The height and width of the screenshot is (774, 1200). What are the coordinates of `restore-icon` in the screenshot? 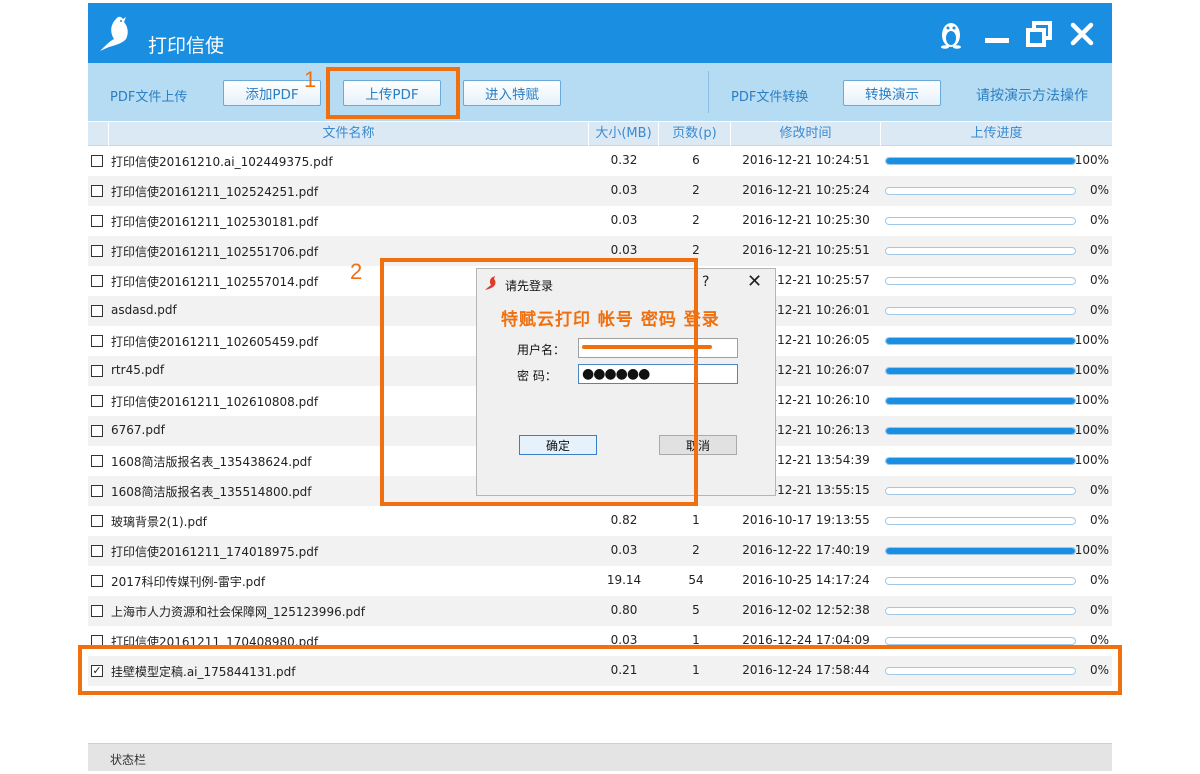 It's located at (1039, 34).